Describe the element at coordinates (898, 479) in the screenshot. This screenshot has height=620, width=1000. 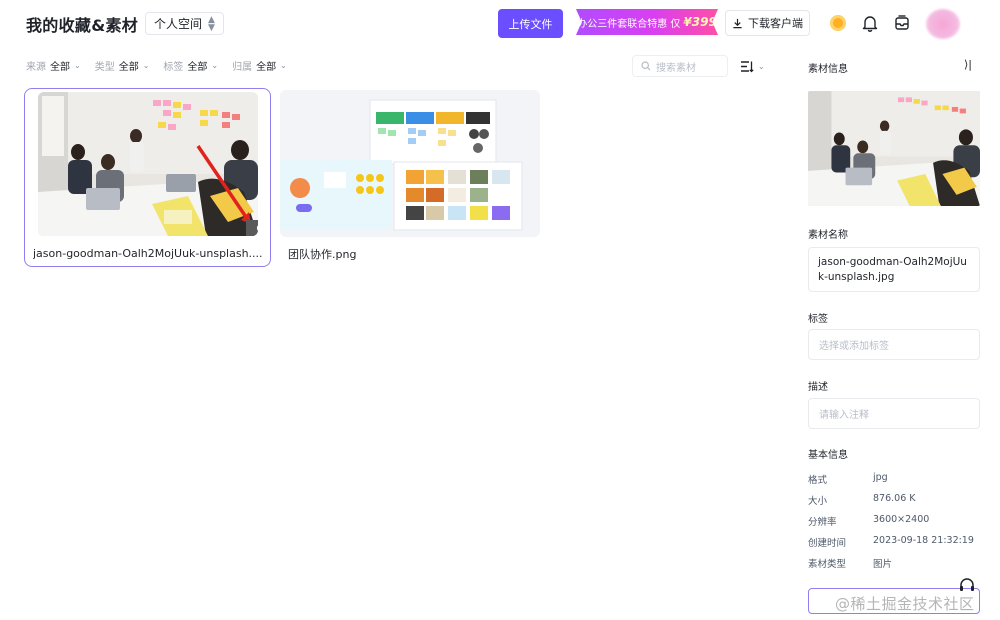
I see `info-row-format: 格式 jpg` at that location.